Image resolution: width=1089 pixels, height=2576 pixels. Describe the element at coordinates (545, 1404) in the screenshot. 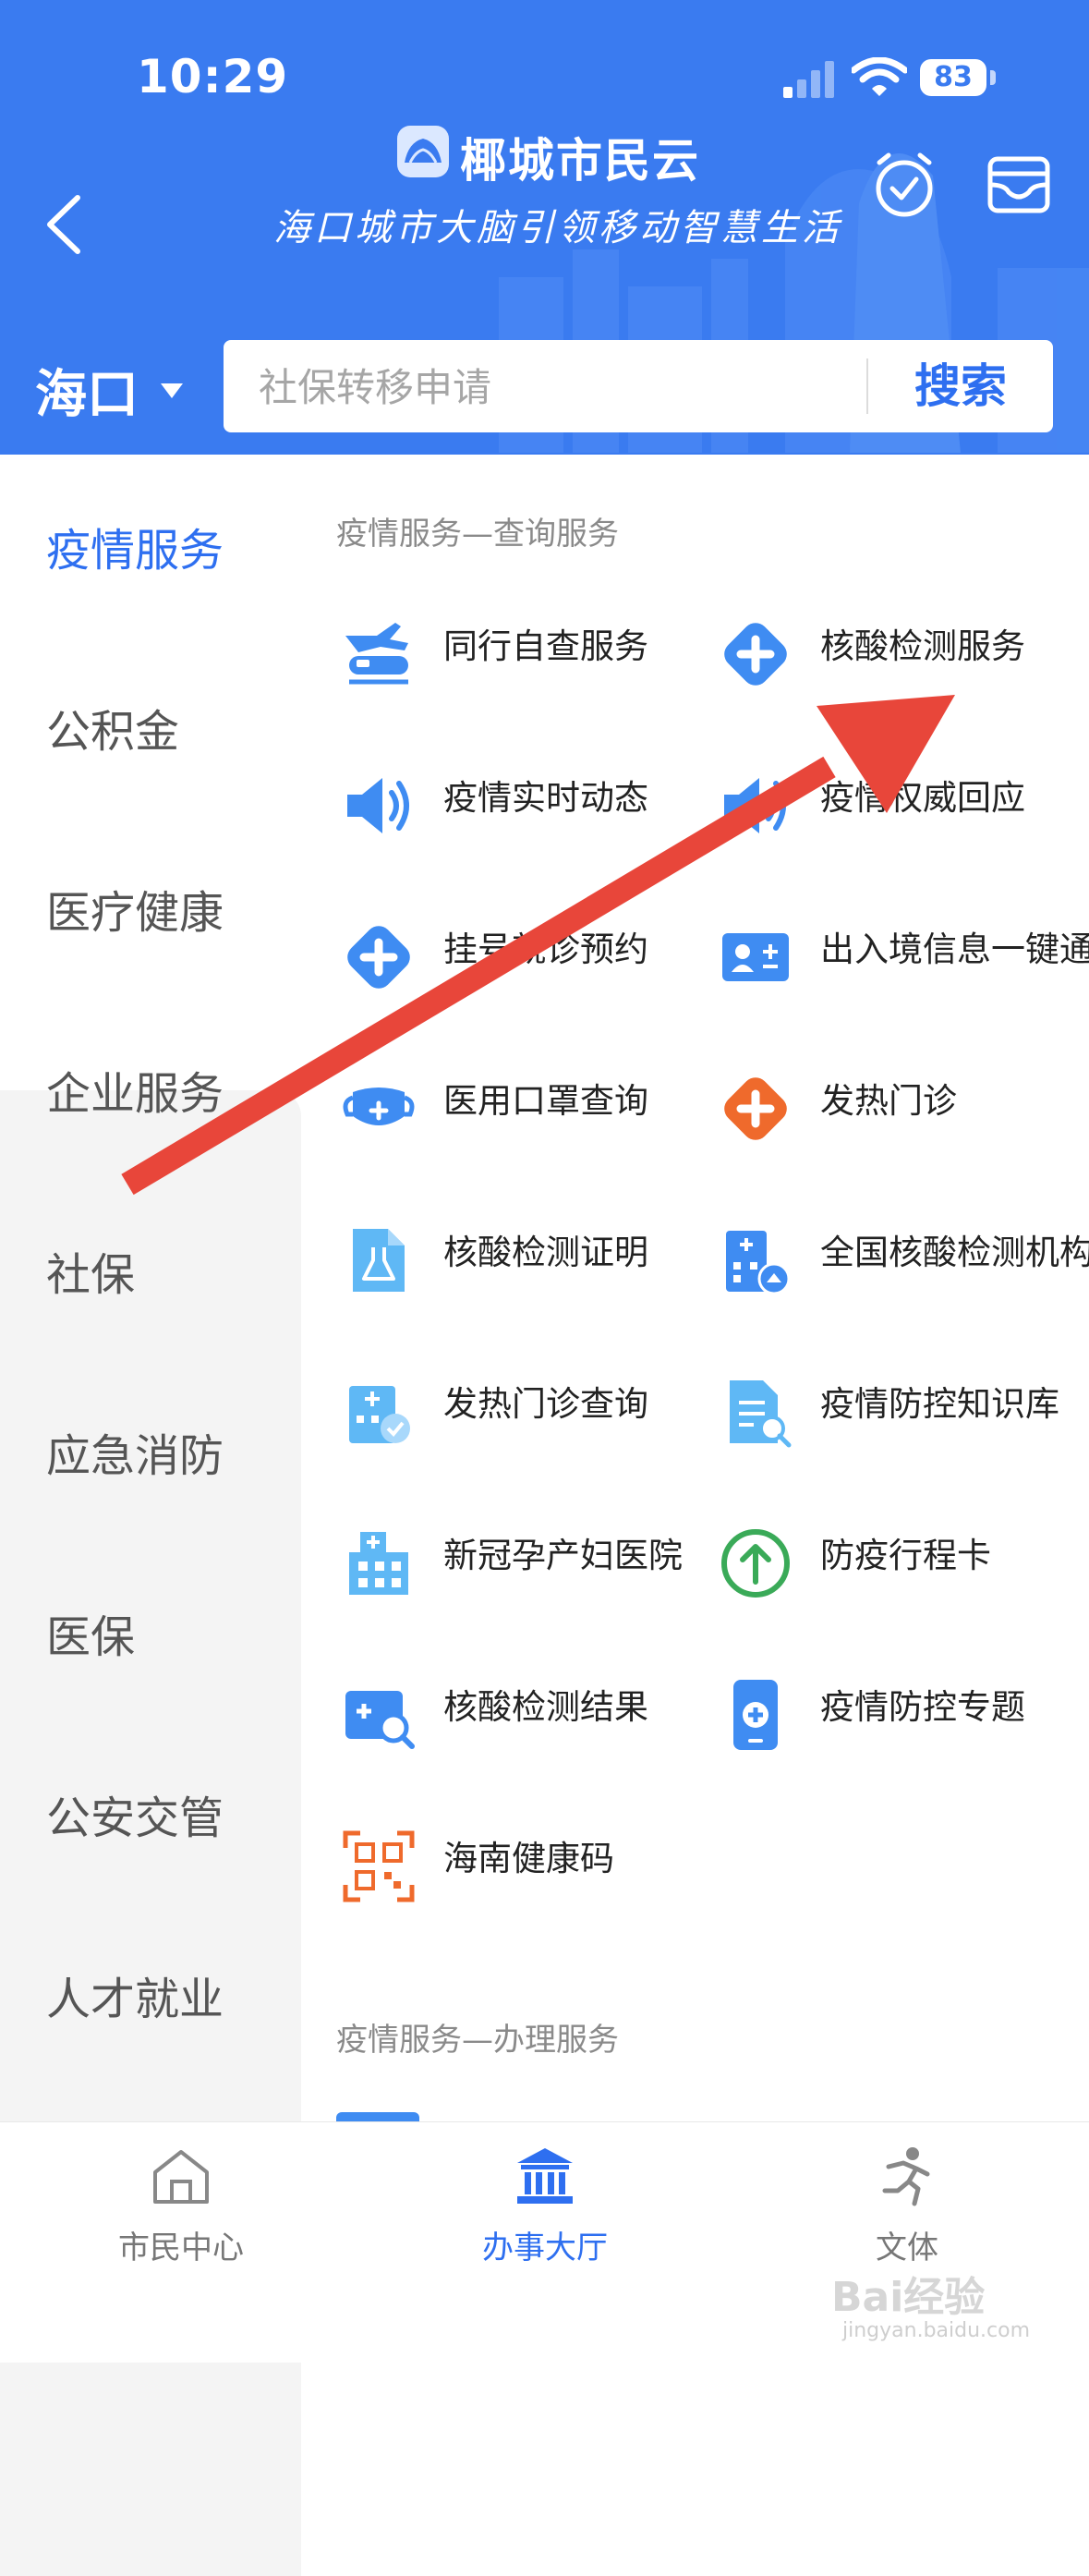

I see `service-label: 发热门诊查询` at that location.